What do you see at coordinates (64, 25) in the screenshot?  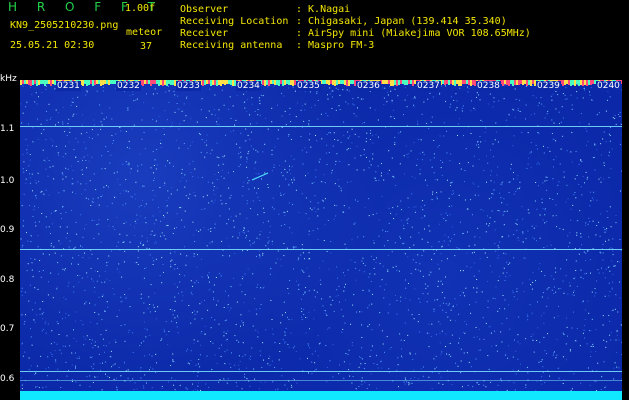 I see `filename-label: KN9_2505210230.png` at bounding box center [64, 25].